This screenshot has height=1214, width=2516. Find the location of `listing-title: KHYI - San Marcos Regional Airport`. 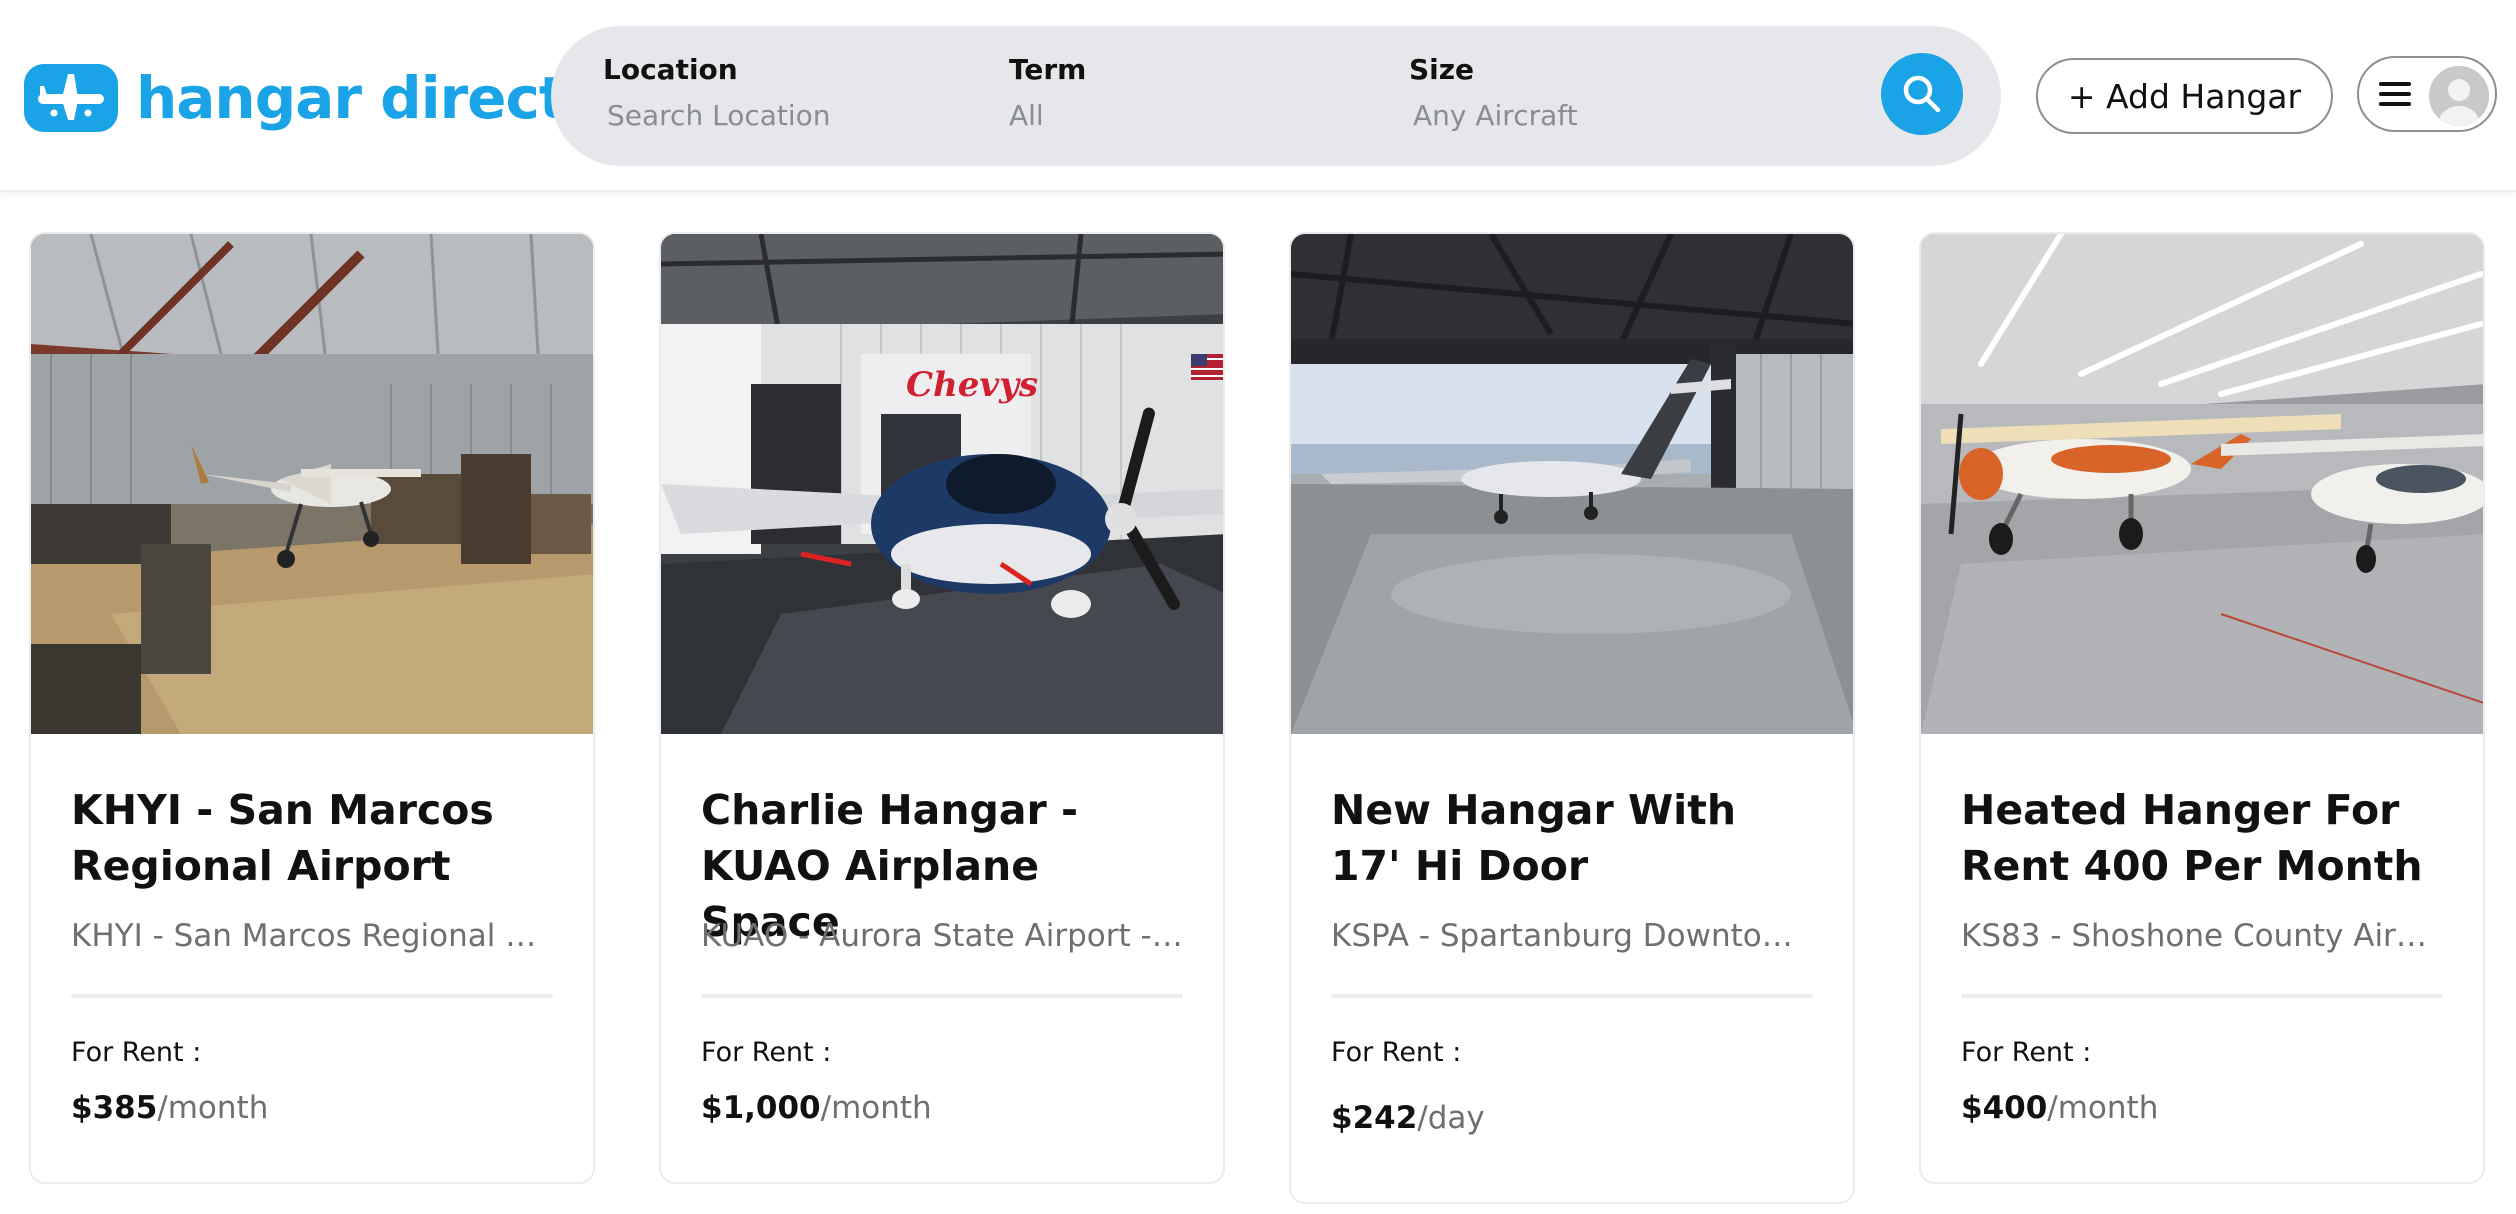

listing-title: KHYI - San Marcos Regional Airport is located at coordinates (312, 838).